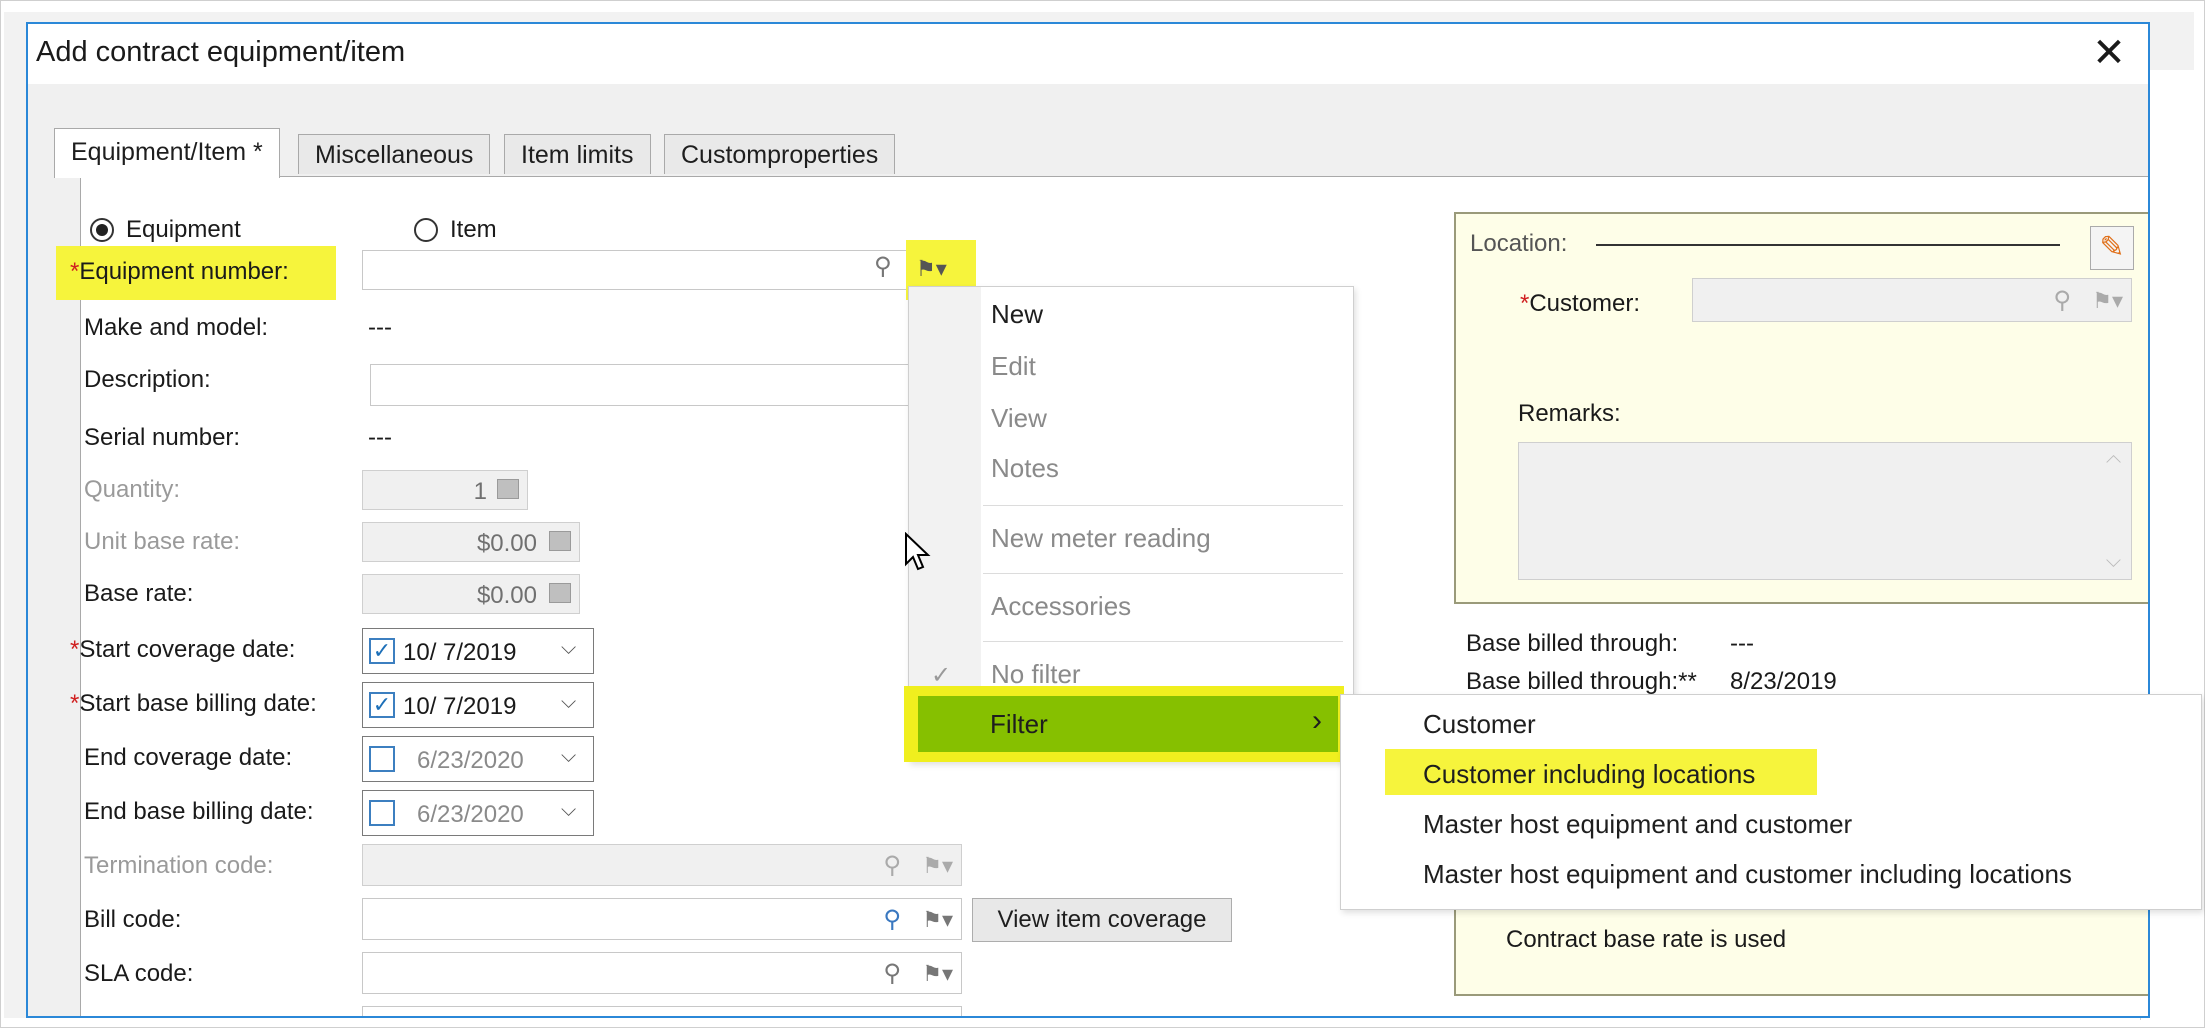 Image resolution: width=2205 pixels, height=1028 pixels. I want to click on end-coverage-date-picker: 6/23/2020 ⌵, so click(478, 759).